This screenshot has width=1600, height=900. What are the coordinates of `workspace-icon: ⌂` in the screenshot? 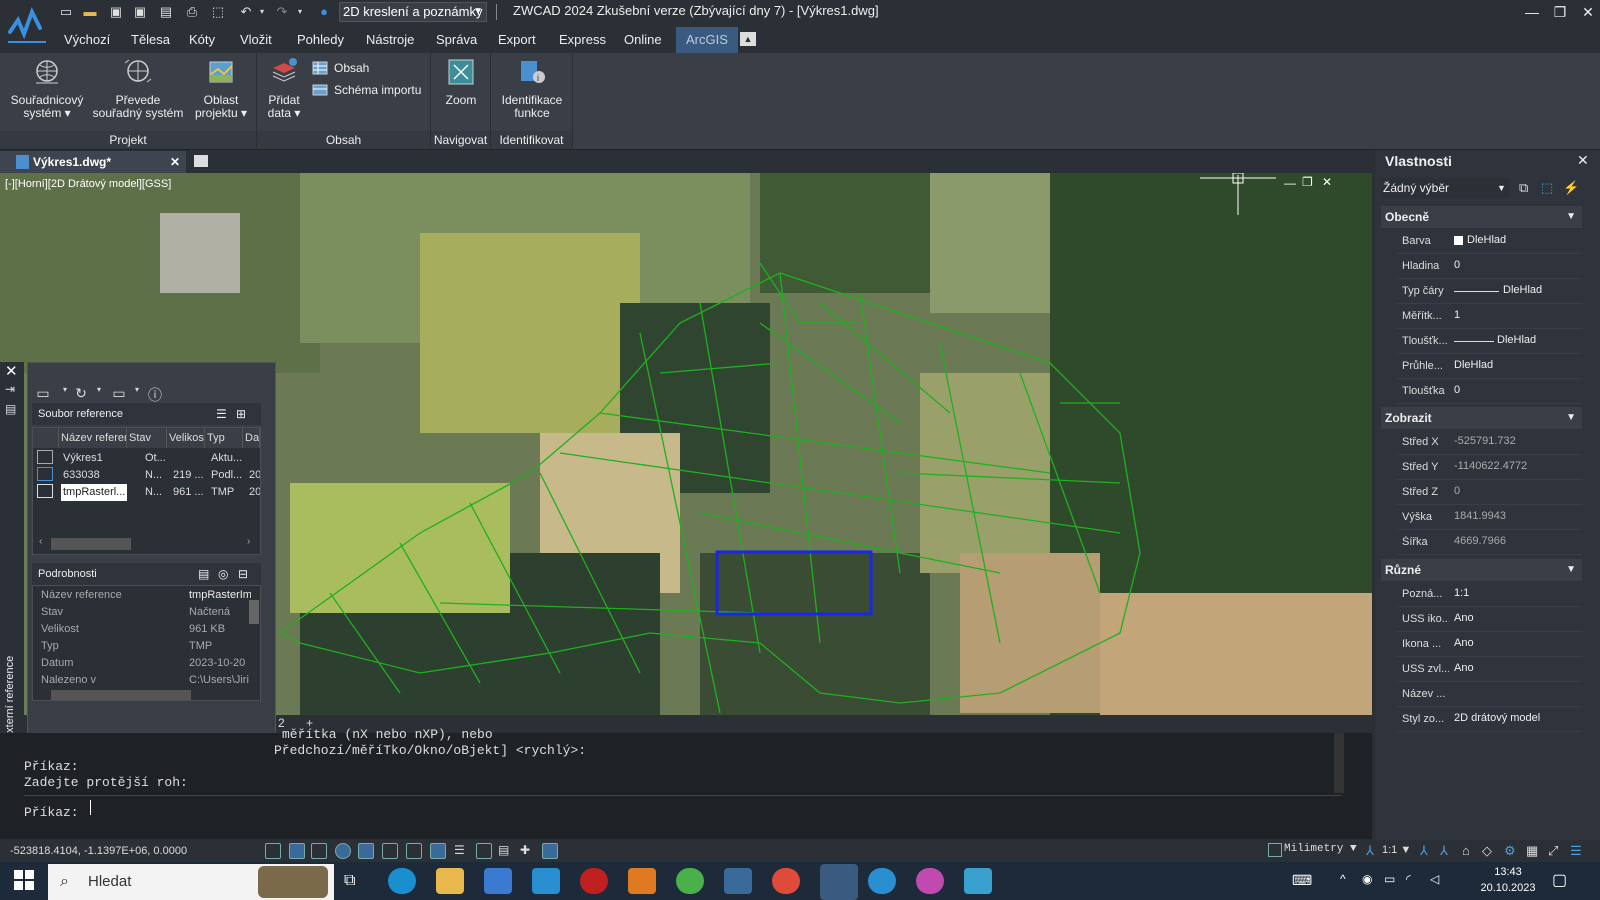 It's located at (1466, 850).